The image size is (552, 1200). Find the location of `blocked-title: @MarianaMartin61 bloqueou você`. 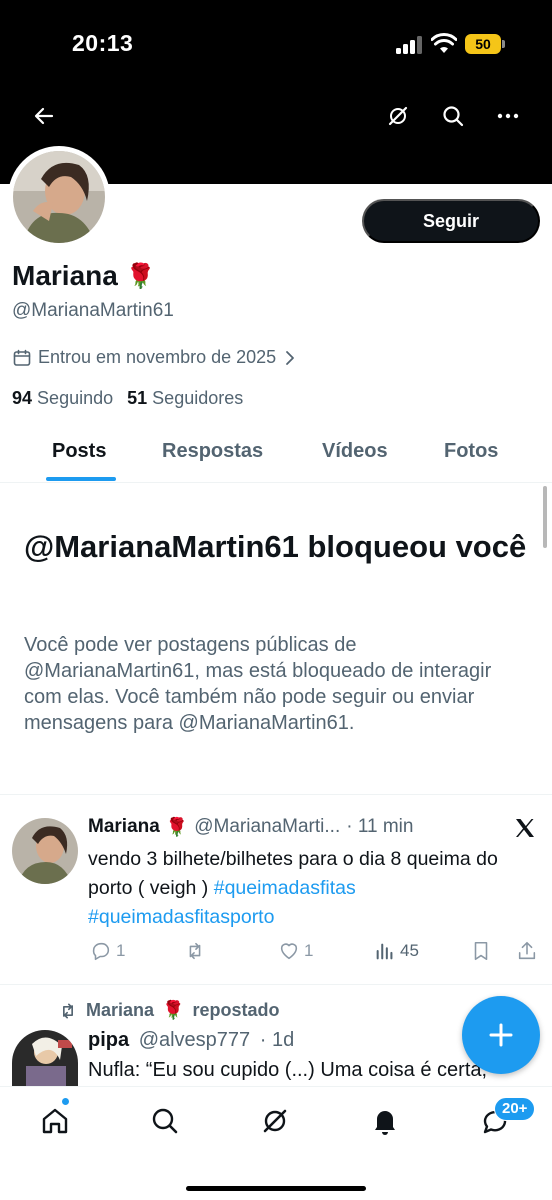

blocked-title: @MarianaMartin61 bloqueou você is located at coordinates (275, 546).